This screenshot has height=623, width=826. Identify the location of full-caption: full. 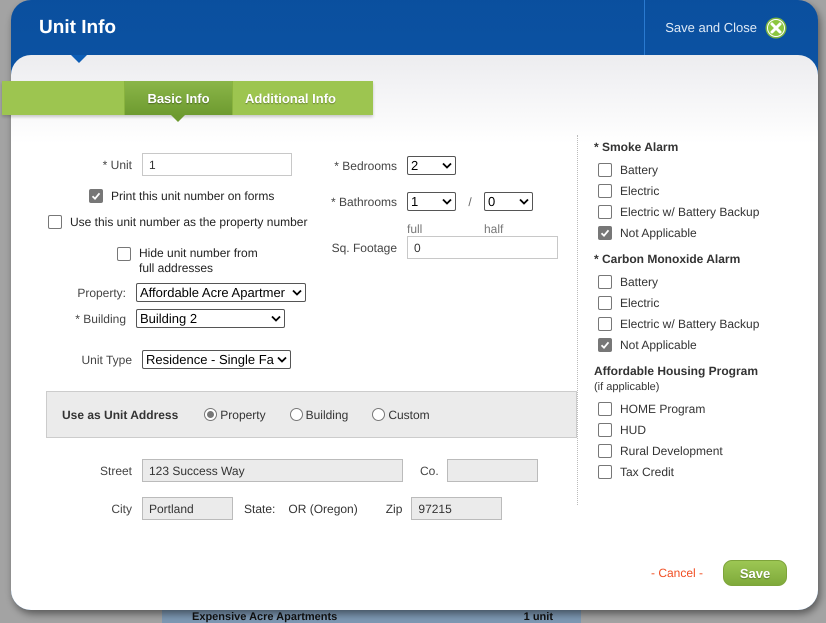
(415, 229).